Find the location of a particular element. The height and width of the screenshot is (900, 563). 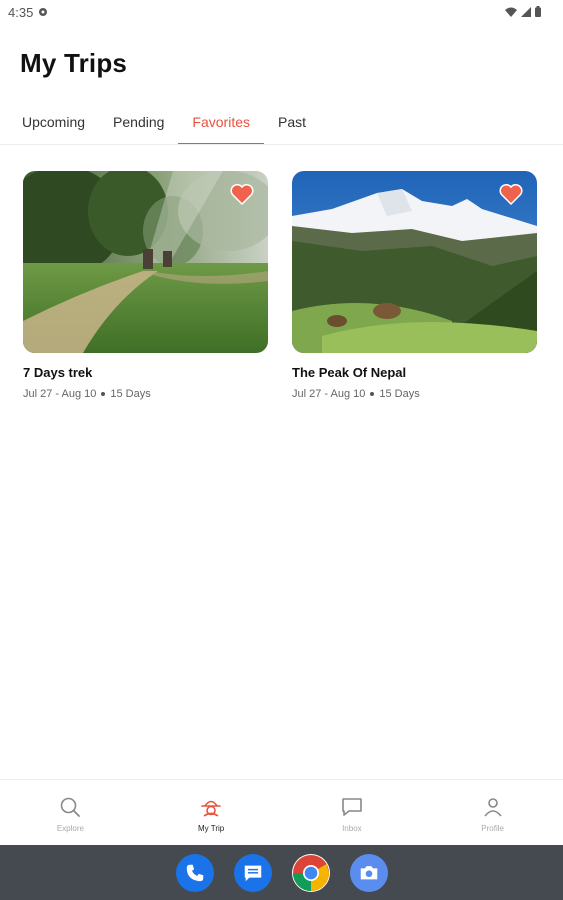

messages-app is located at coordinates (252, 872).